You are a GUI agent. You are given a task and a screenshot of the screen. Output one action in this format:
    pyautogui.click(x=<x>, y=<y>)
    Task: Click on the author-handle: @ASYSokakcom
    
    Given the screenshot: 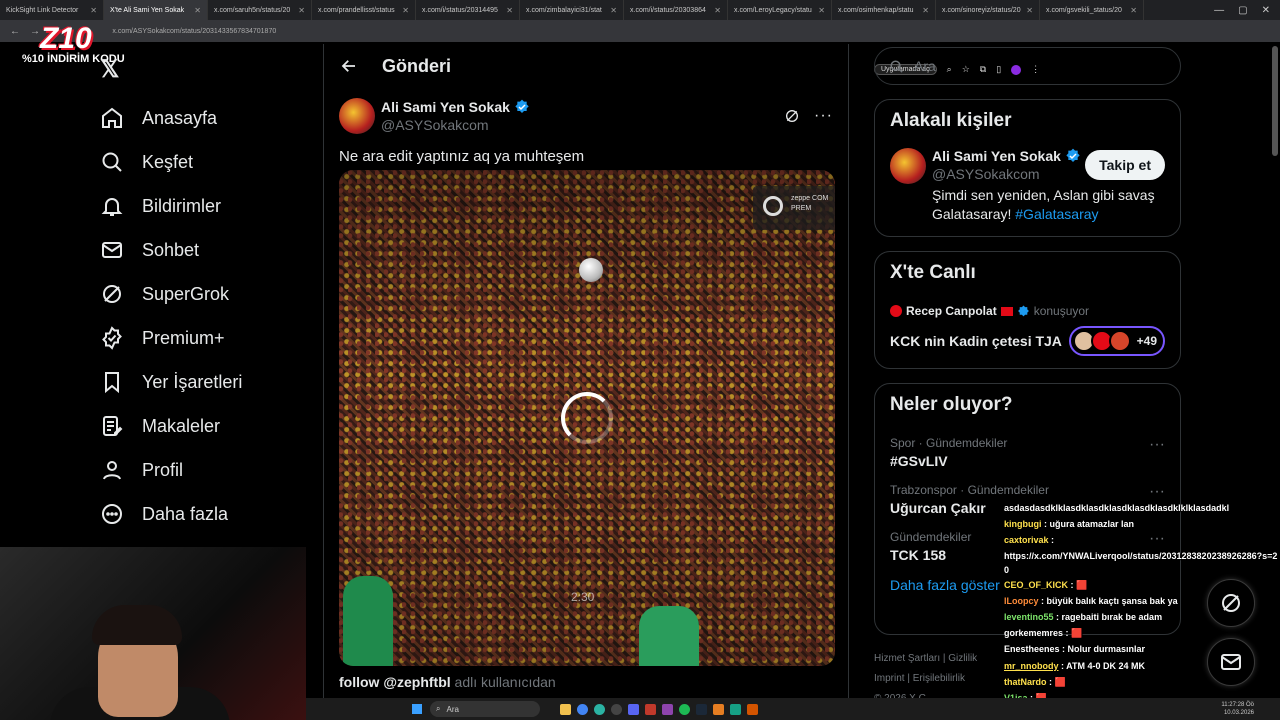 What is the action you would take?
    pyautogui.click(x=455, y=125)
    